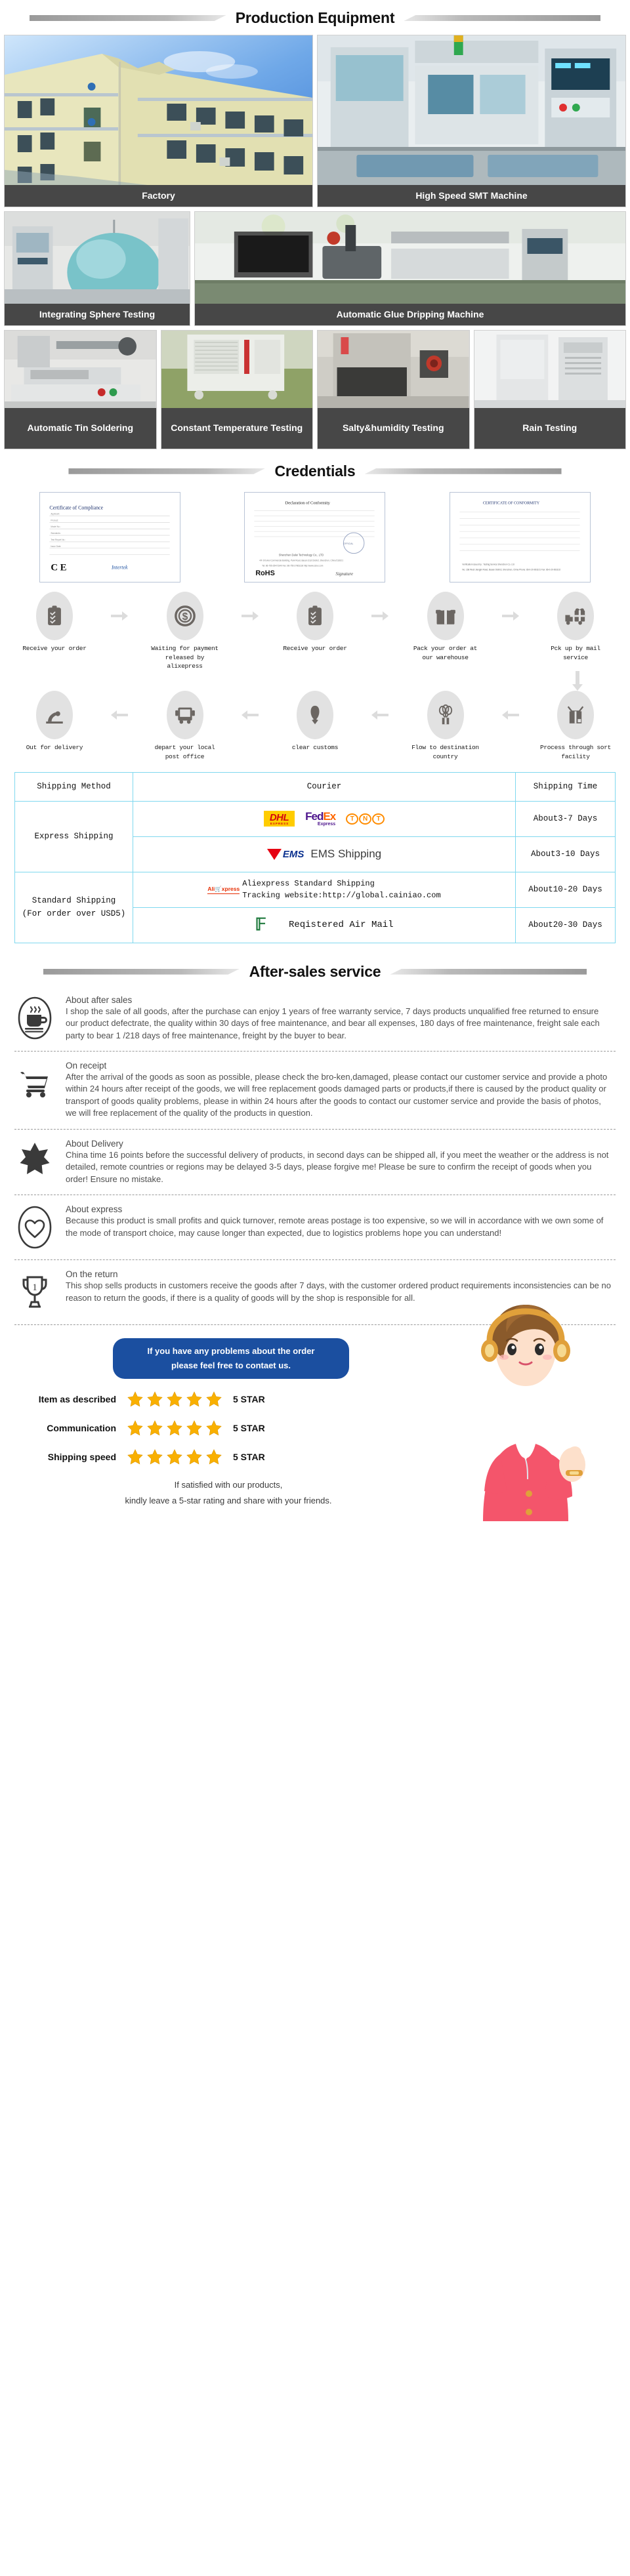 This screenshot has width=630, height=2576. I want to click on equipment-card-salty-humidity: Salty&humidity Testing, so click(393, 389).